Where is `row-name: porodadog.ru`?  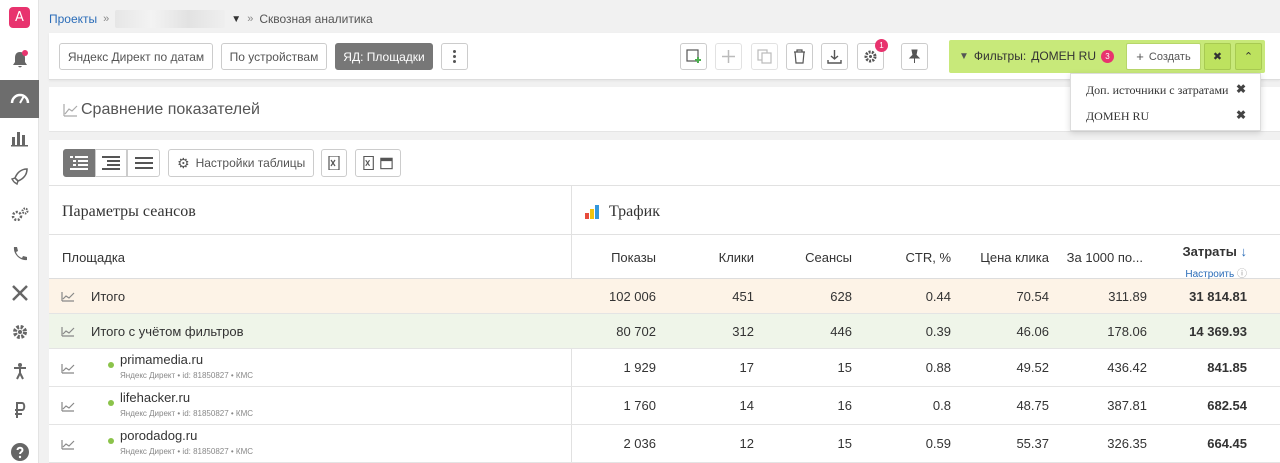
row-name: porodadog.ru is located at coordinates (158, 435).